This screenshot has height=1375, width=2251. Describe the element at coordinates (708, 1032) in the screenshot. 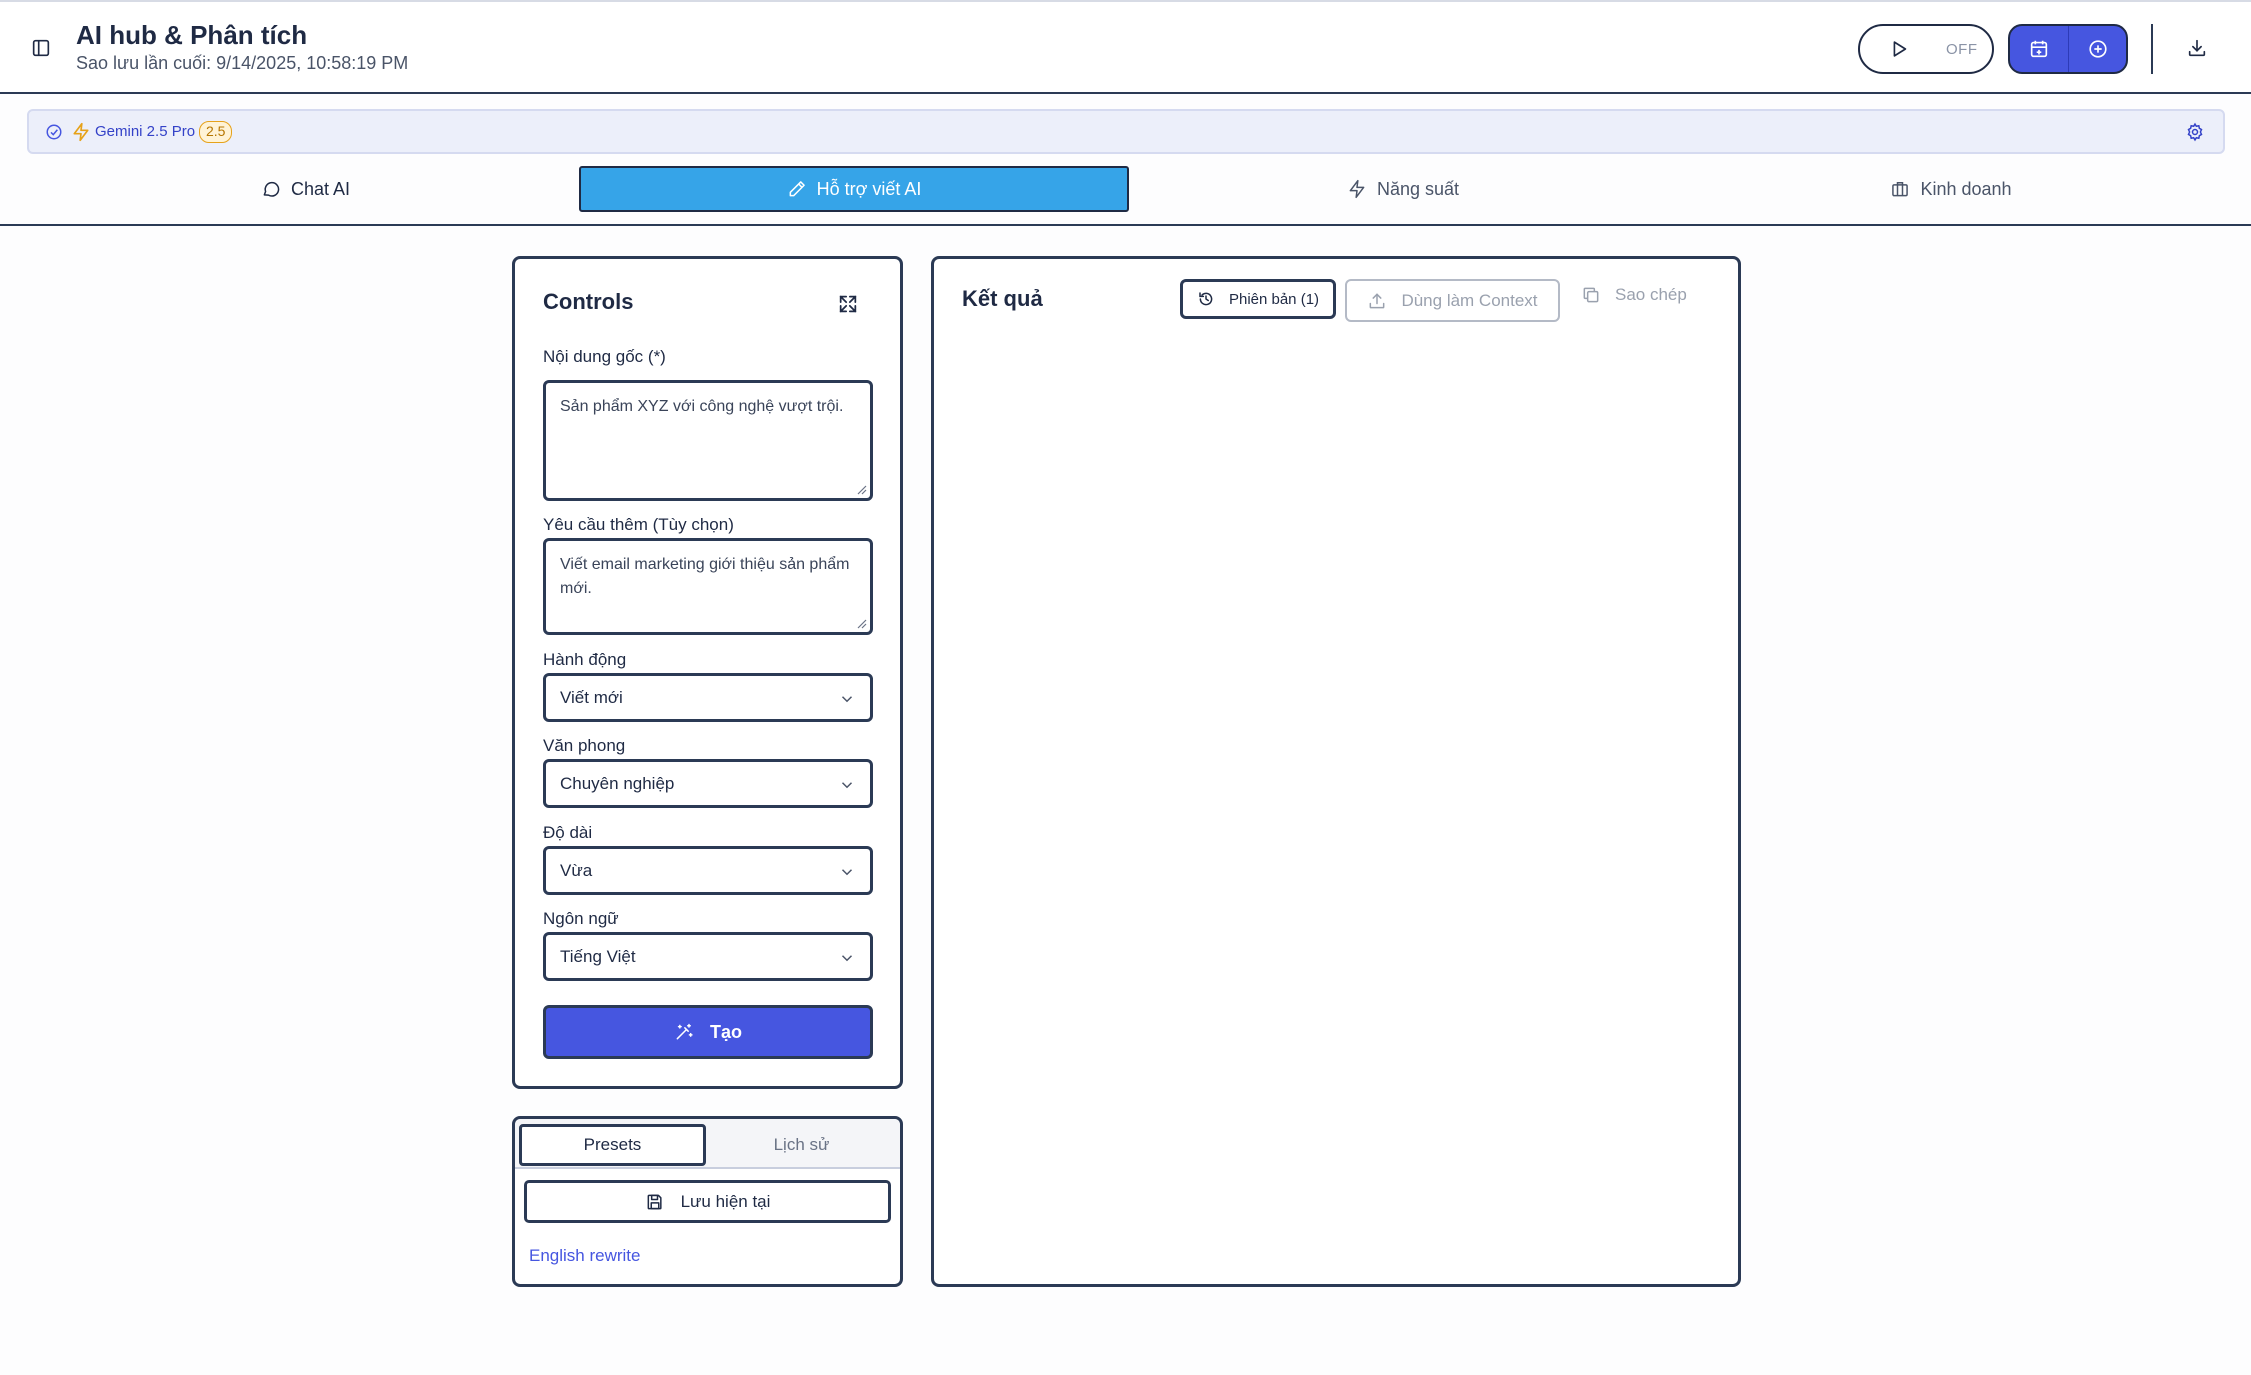

I see `create-button: Tạo` at that location.